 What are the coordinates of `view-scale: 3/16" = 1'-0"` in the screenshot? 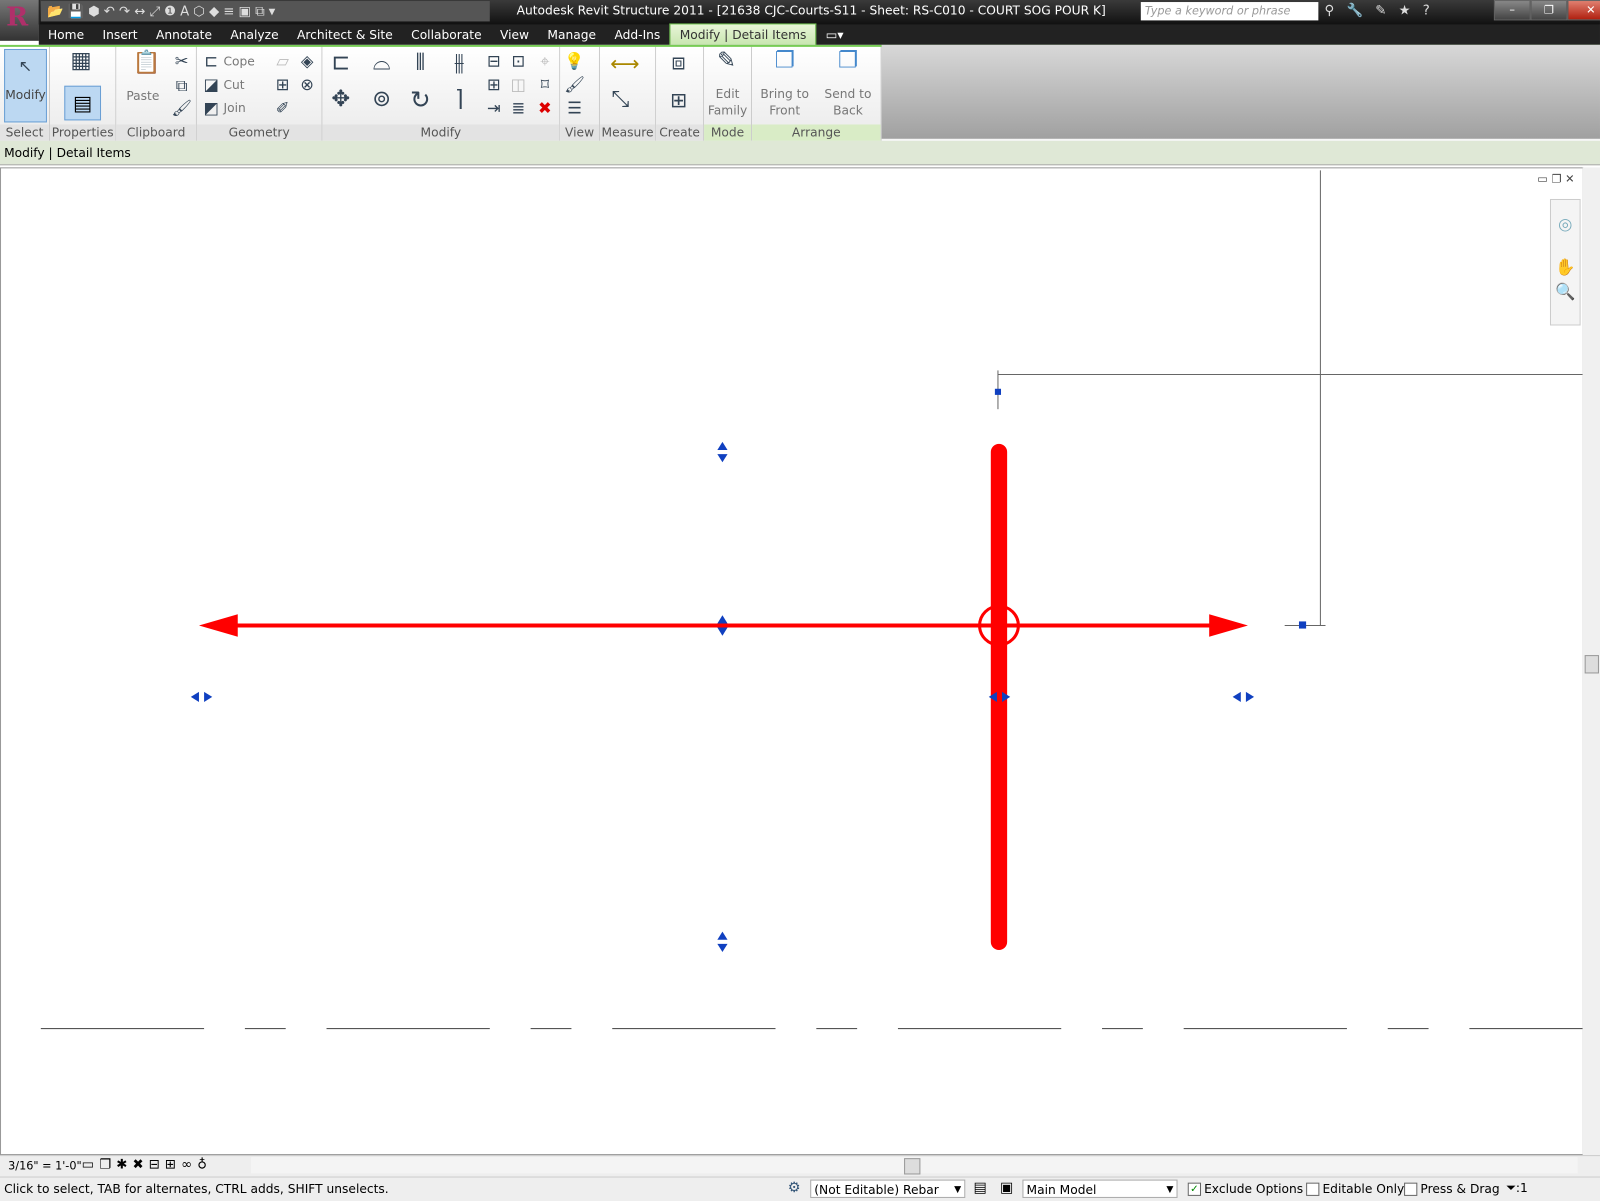 It's located at (45, 1165).